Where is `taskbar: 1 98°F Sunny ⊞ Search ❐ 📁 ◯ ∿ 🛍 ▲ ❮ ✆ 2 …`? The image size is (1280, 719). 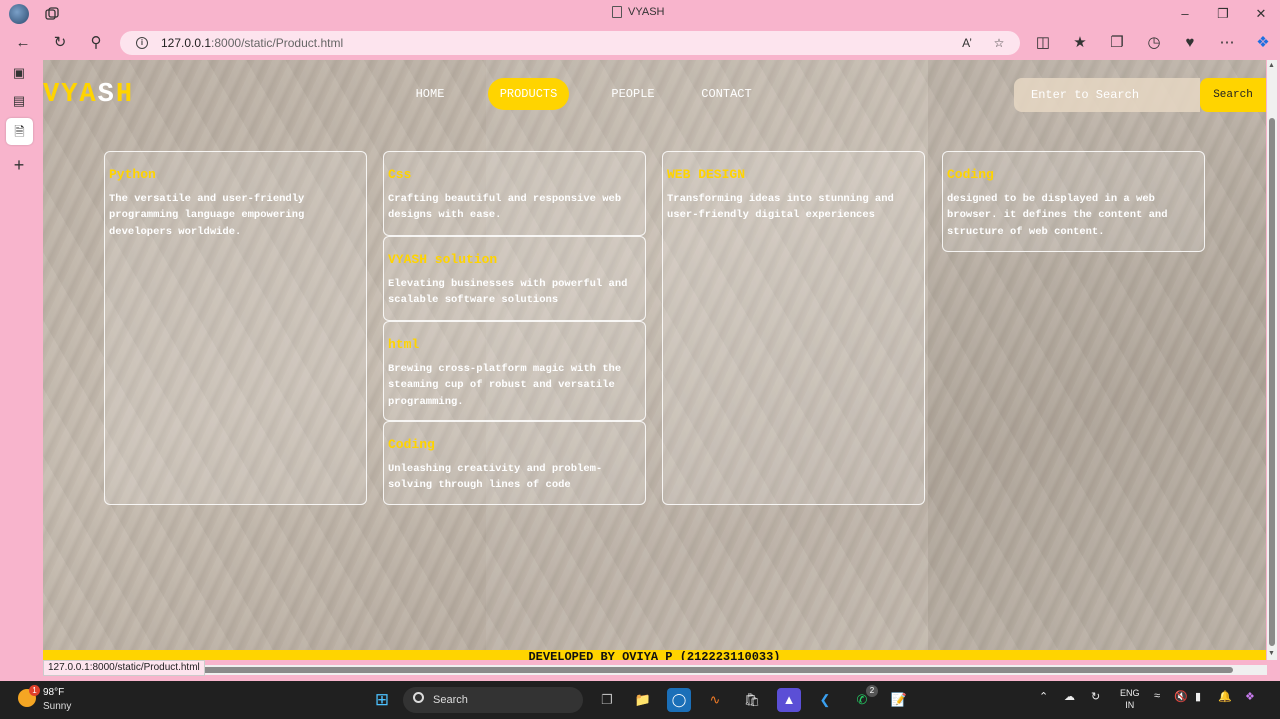 taskbar: 1 98°F Sunny ⊞ Search ❐ 📁 ◯ ∿ 🛍 ▲ ❮ ✆ 2 … is located at coordinates (640, 700).